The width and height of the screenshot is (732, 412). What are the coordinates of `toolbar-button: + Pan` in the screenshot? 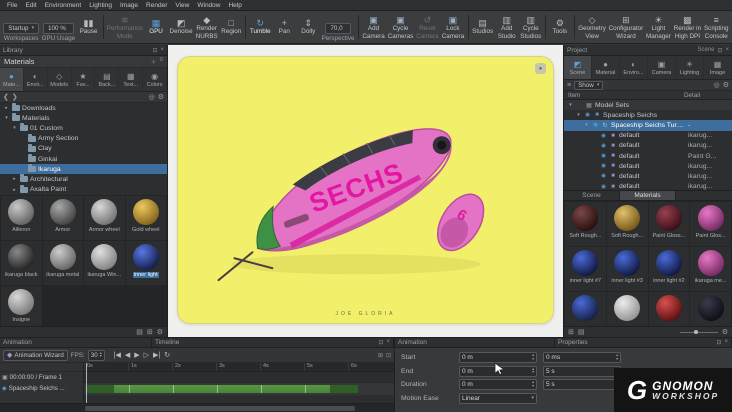 It's located at (284, 27).